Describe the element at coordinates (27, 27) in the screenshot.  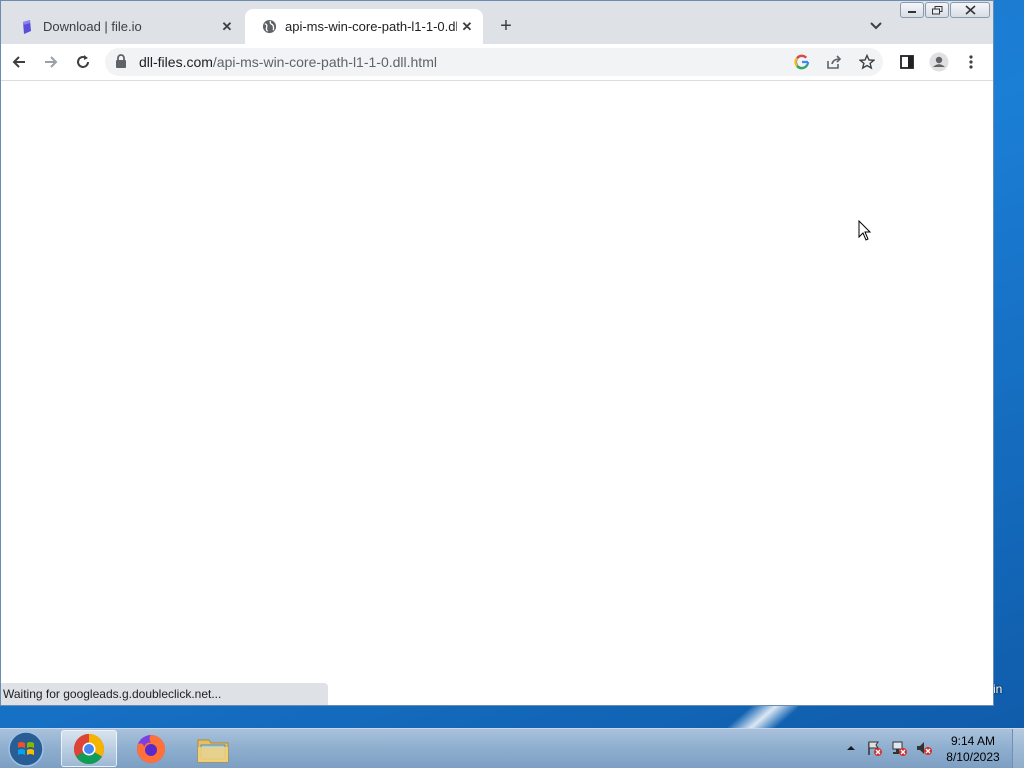
I see `file-io-icon` at that location.